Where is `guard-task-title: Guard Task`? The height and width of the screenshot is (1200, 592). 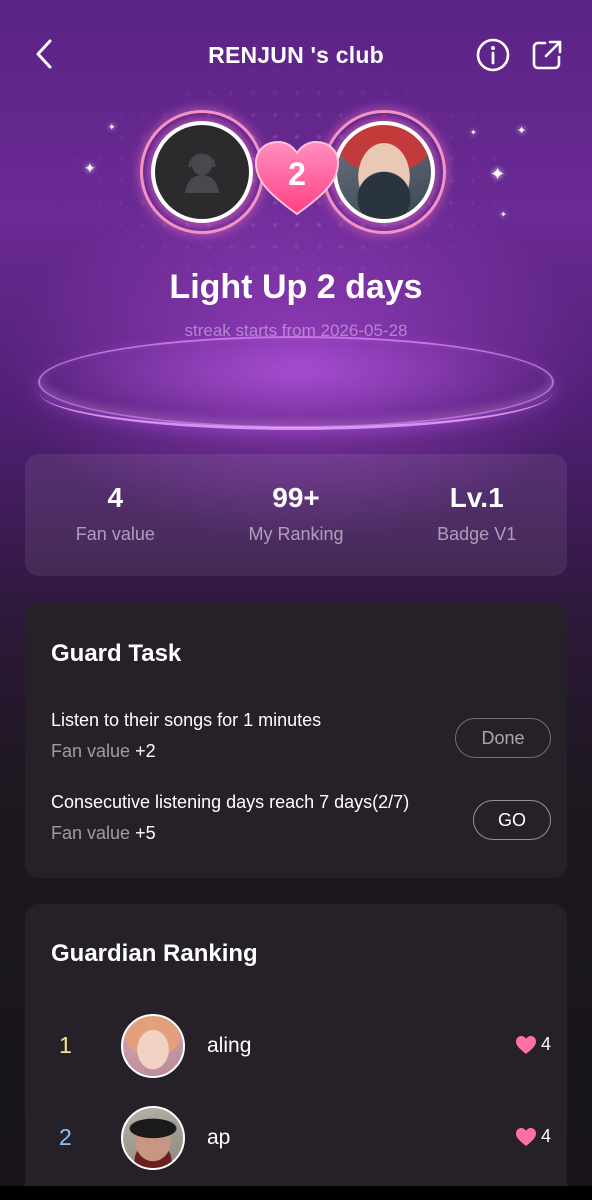 guard-task-title: Guard Task is located at coordinates (116, 653).